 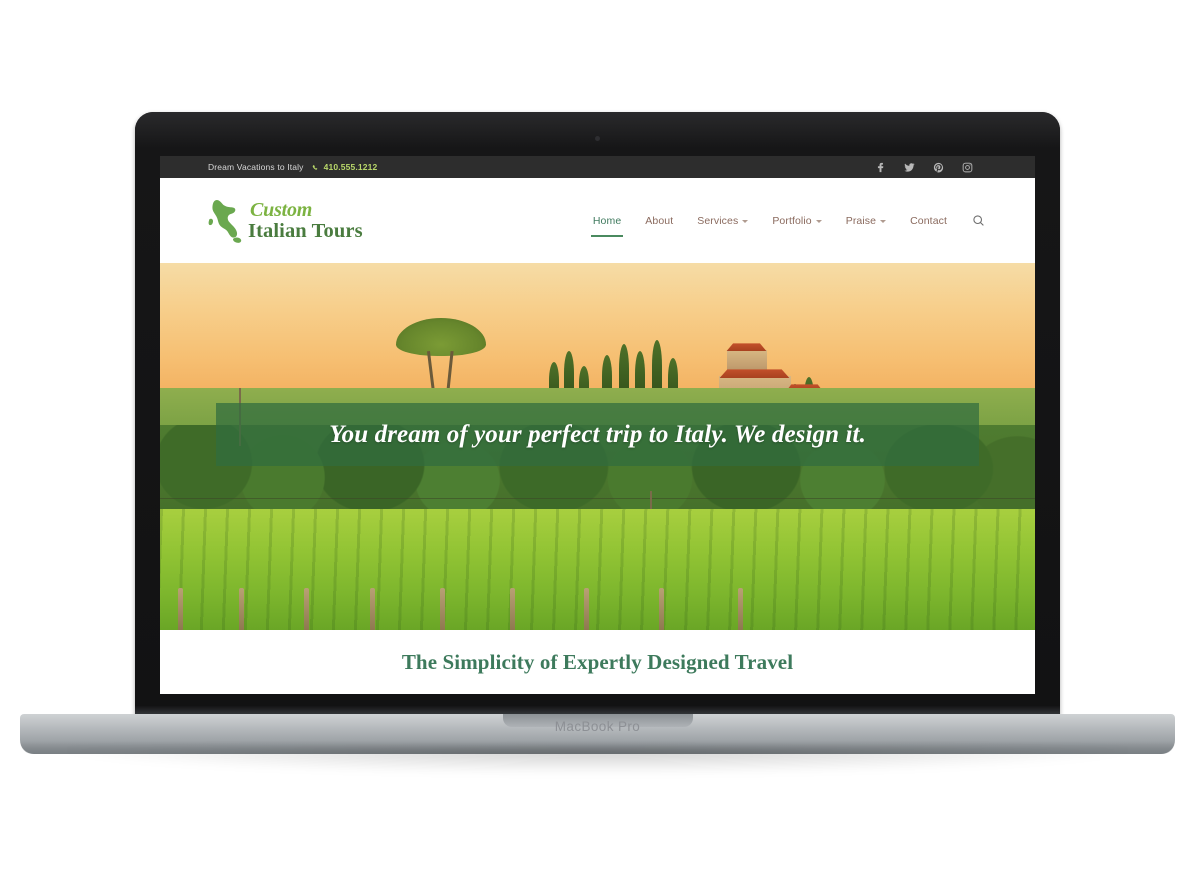 What do you see at coordinates (226, 221) in the screenshot?
I see `italy-map-icon` at bounding box center [226, 221].